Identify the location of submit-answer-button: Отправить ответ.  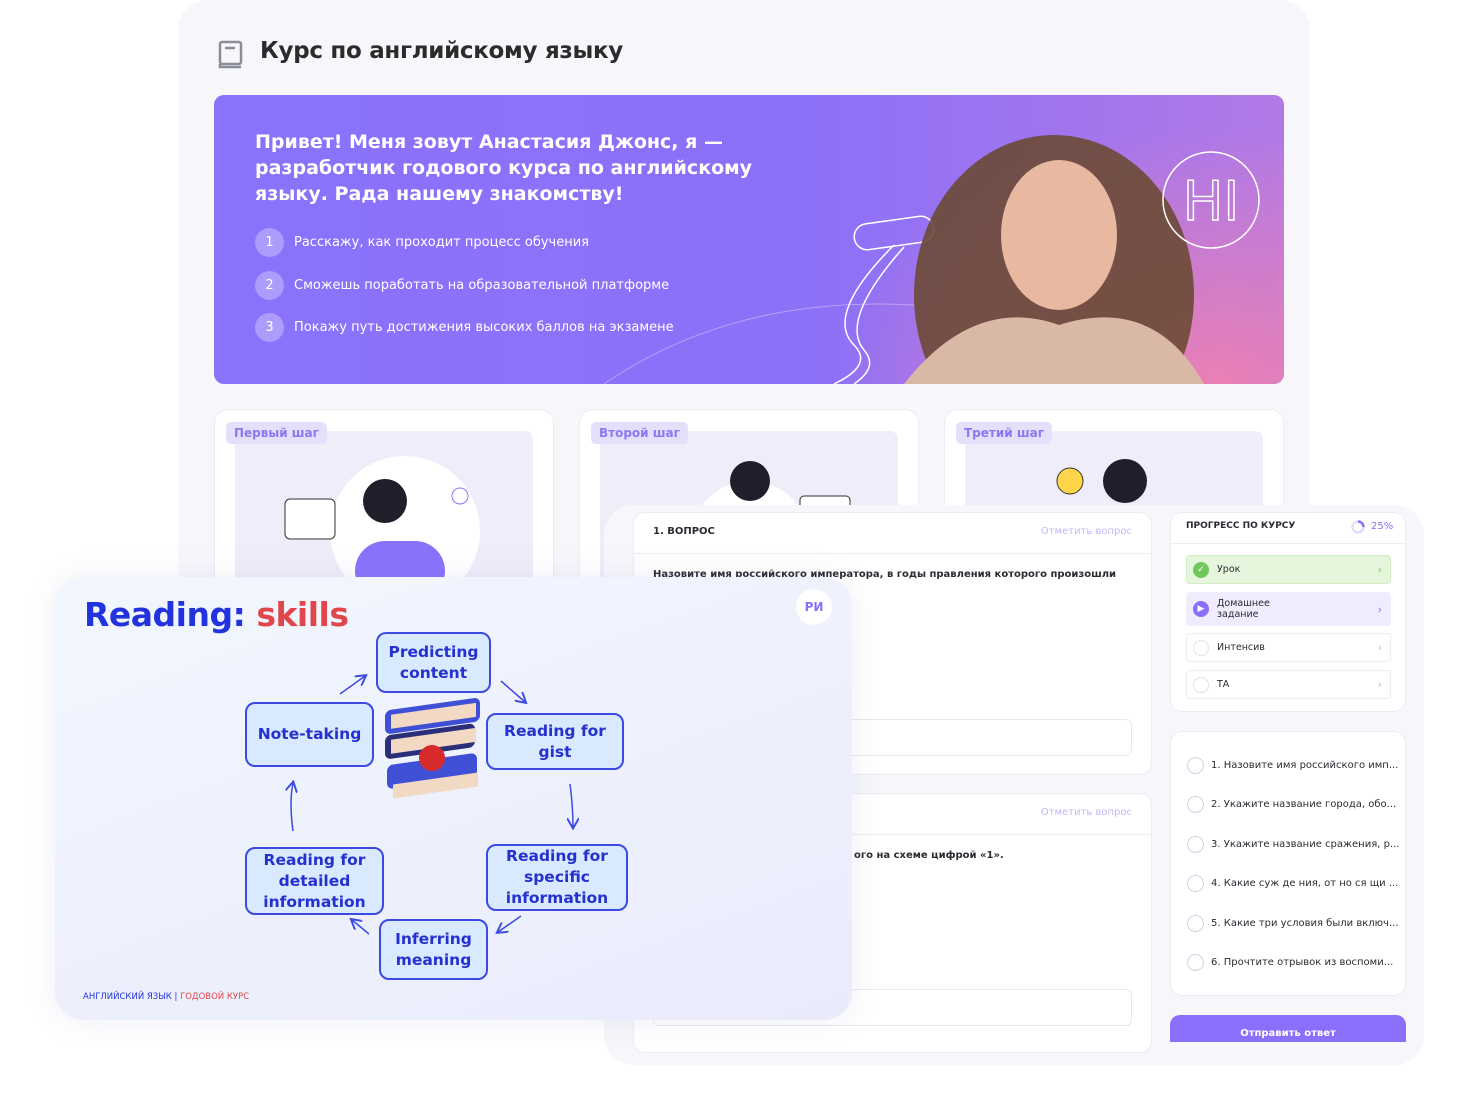
(1288, 1028).